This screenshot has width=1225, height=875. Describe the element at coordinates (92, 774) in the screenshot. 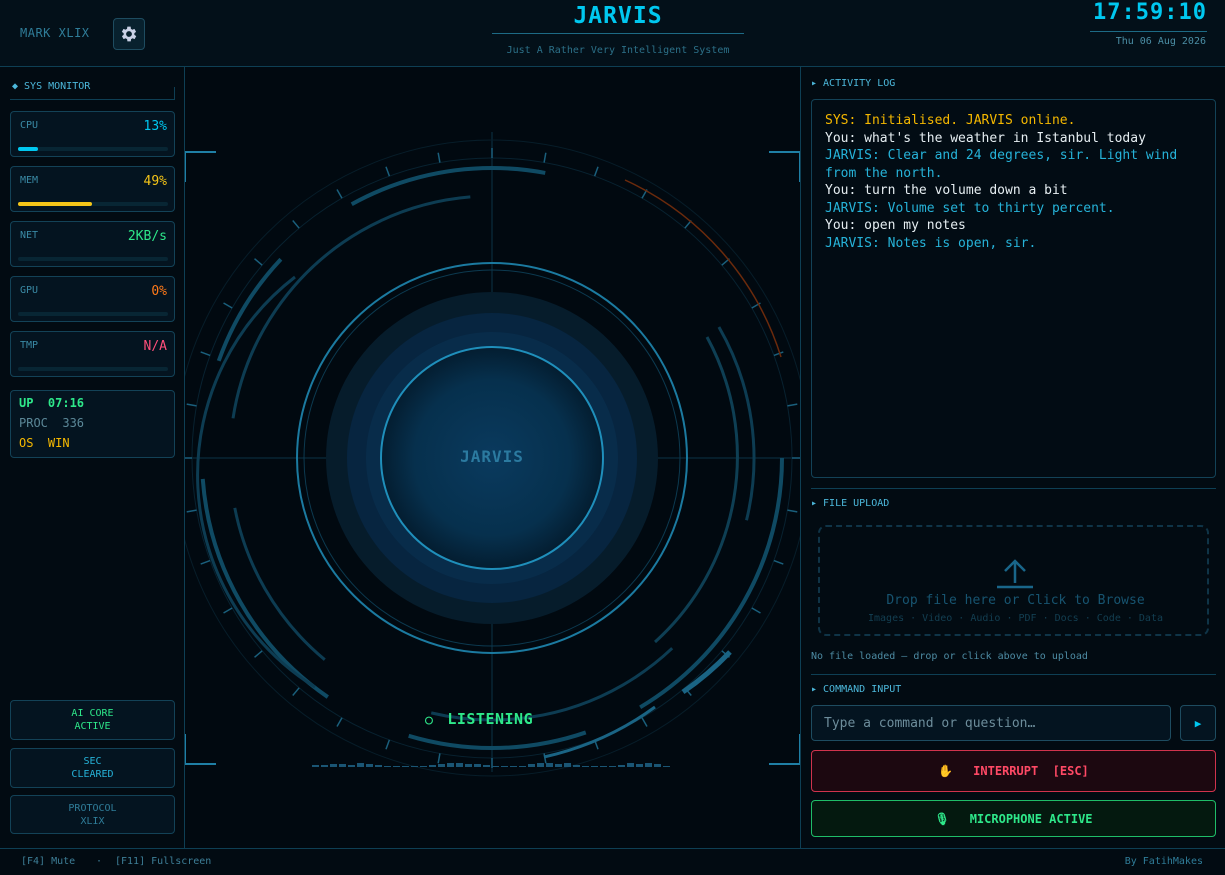

I see `status-line: CLEARED` at that location.